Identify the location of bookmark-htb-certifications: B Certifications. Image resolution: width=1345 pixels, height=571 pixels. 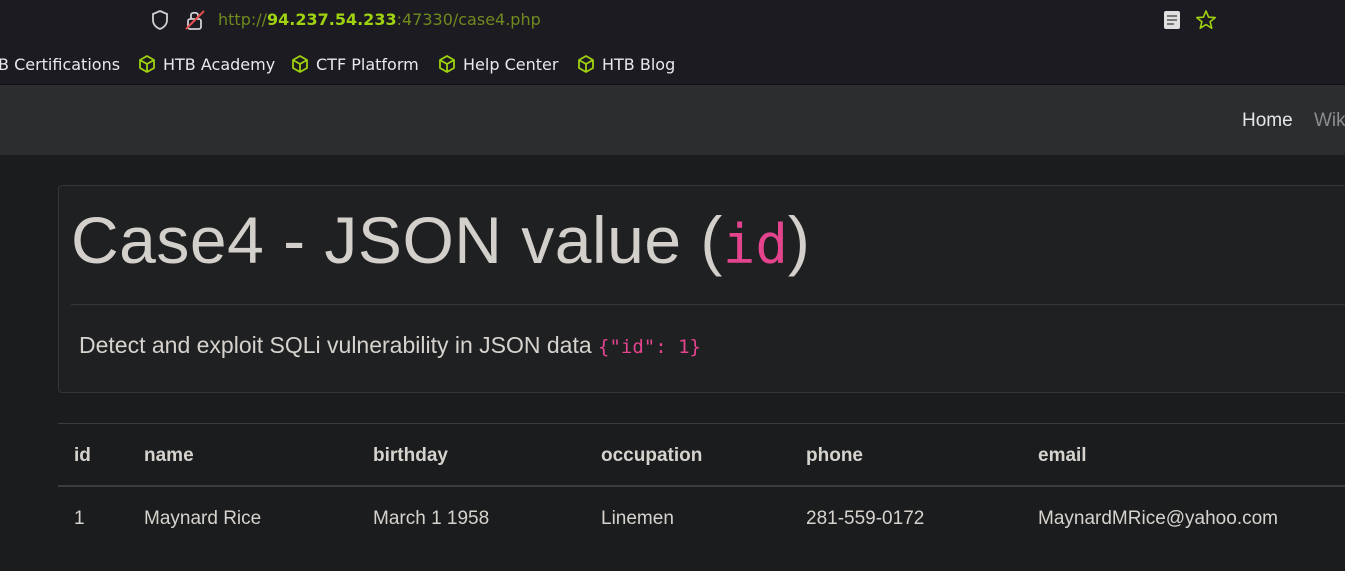
(60, 64).